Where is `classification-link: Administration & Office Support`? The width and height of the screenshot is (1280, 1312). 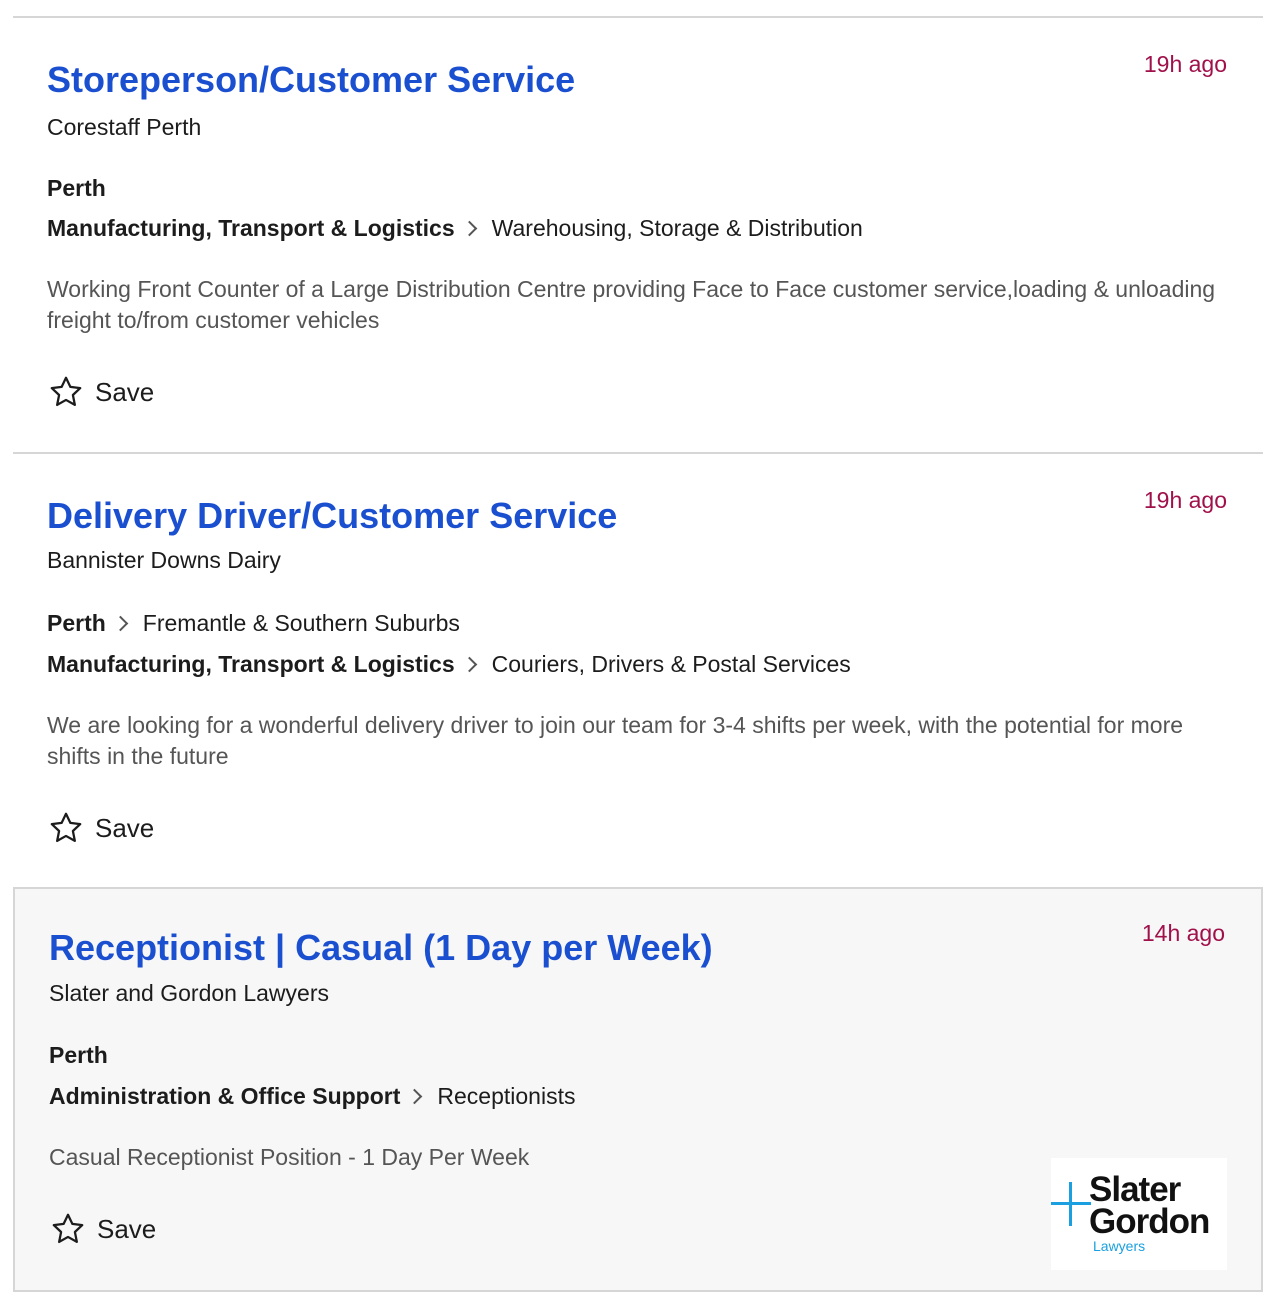 classification-link: Administration & Office Support is located at coordinates (224, 1096).